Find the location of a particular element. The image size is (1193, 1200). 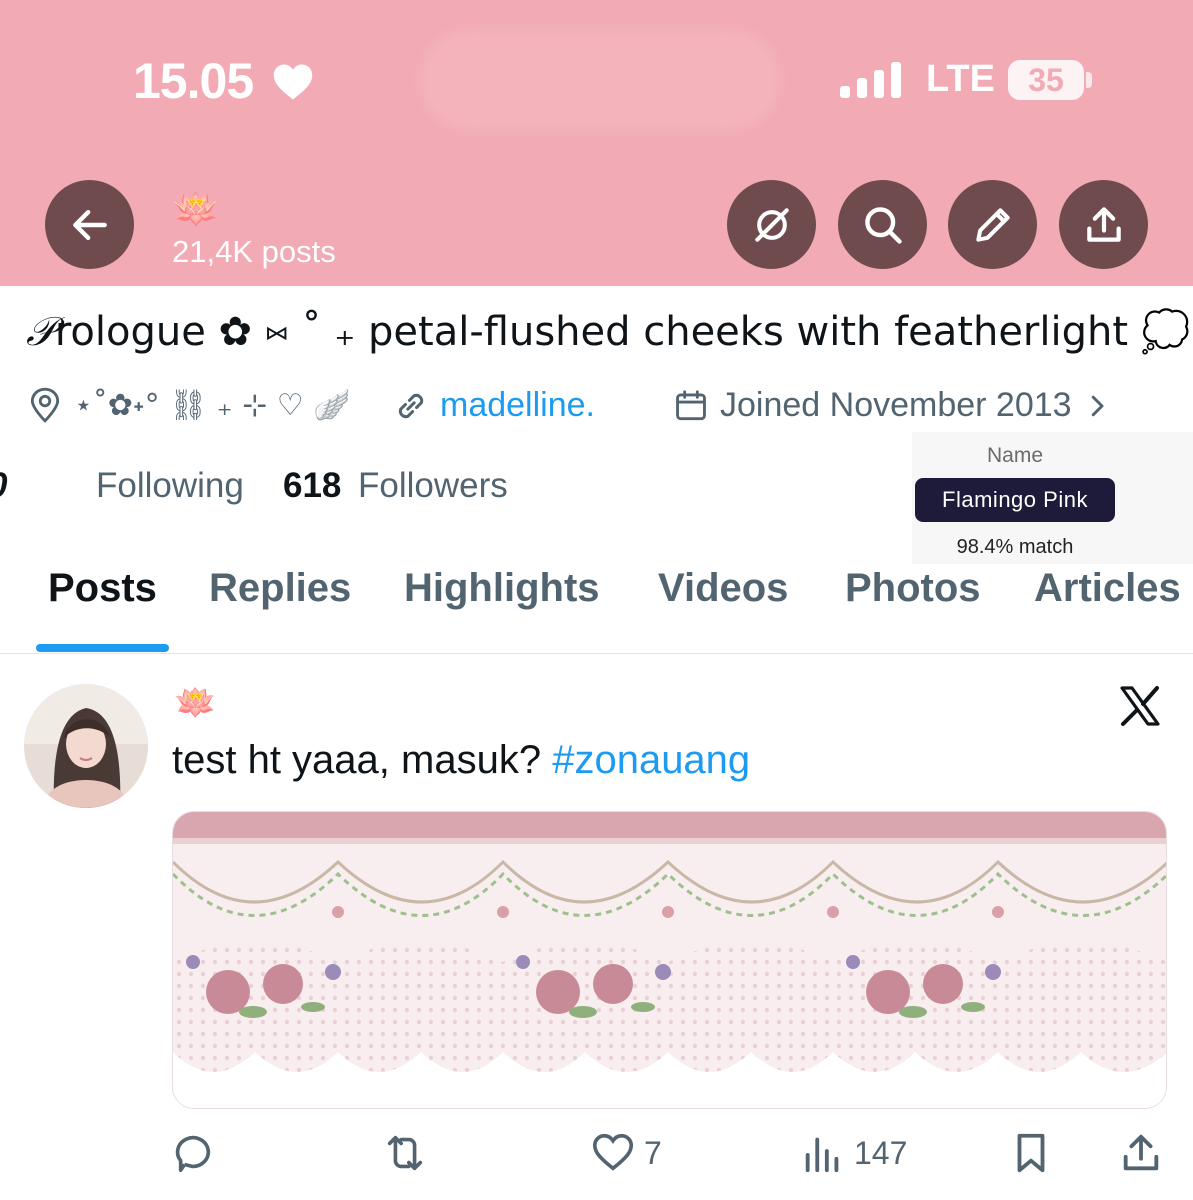

post-share-button is located at coordinates (1141, 1153).